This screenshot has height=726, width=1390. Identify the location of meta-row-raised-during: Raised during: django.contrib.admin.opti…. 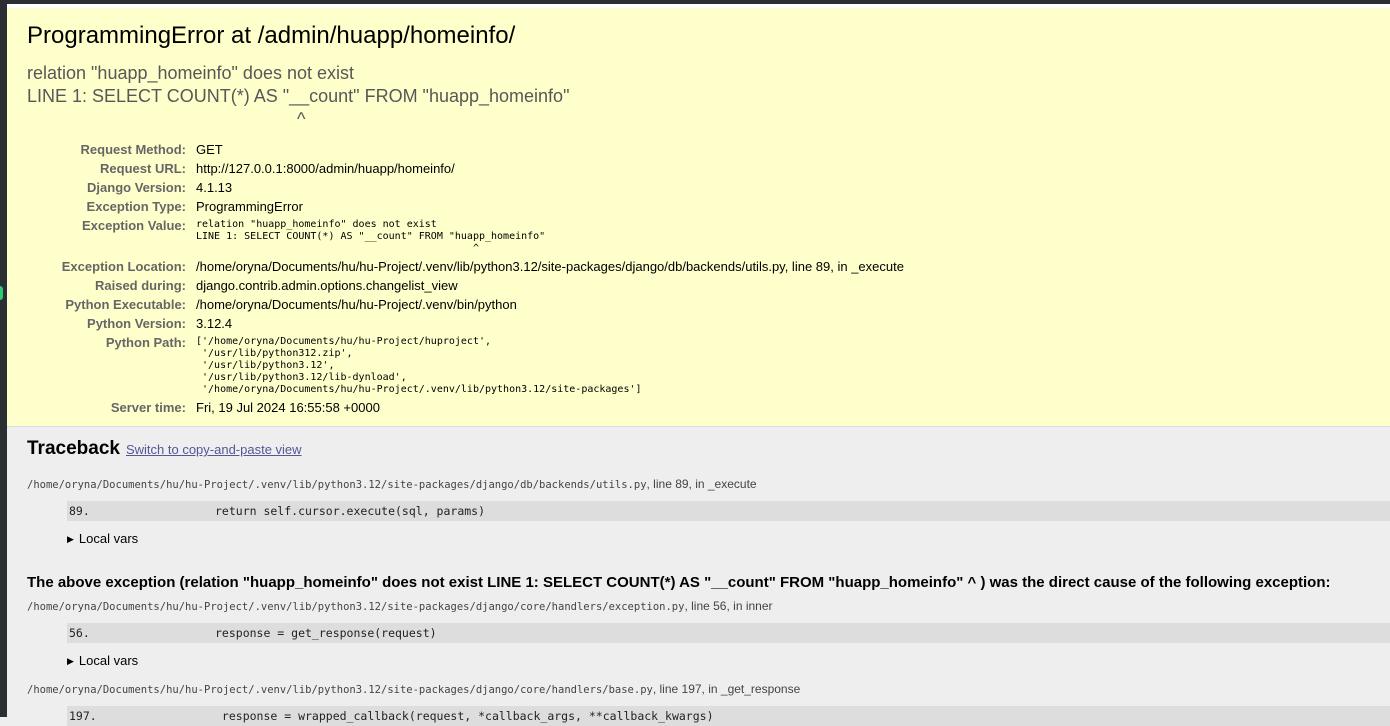
(475, 285).